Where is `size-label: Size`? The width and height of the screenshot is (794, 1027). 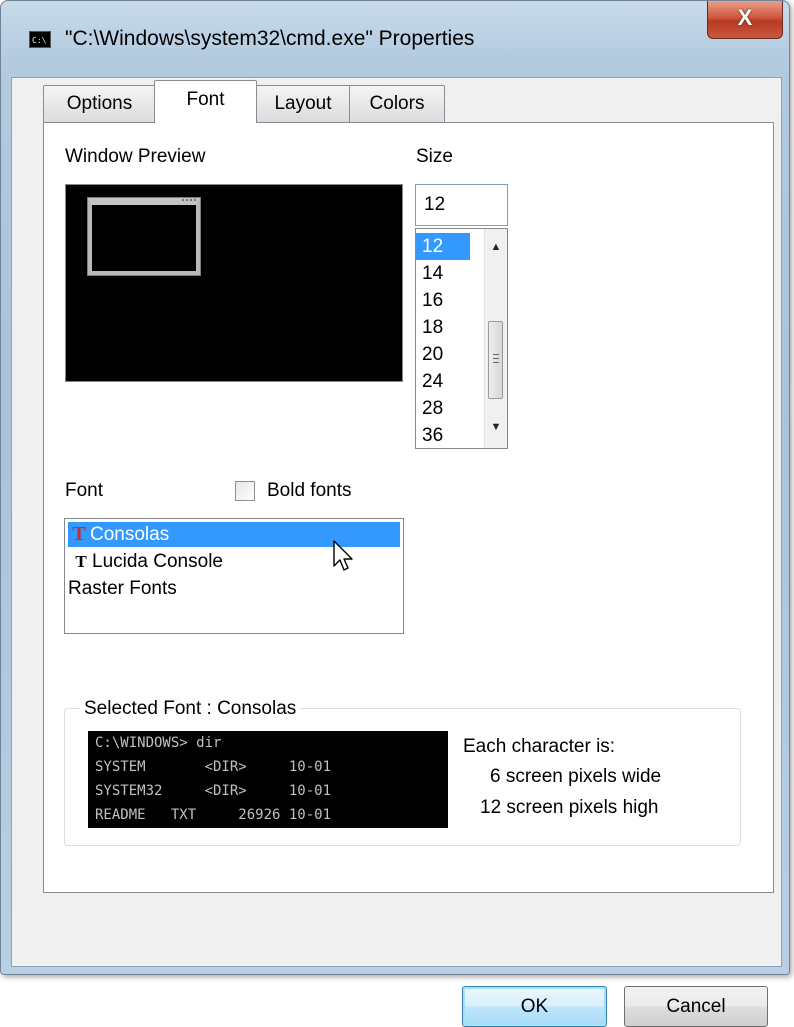 size-label: Size is located at coordinates (434, 156).